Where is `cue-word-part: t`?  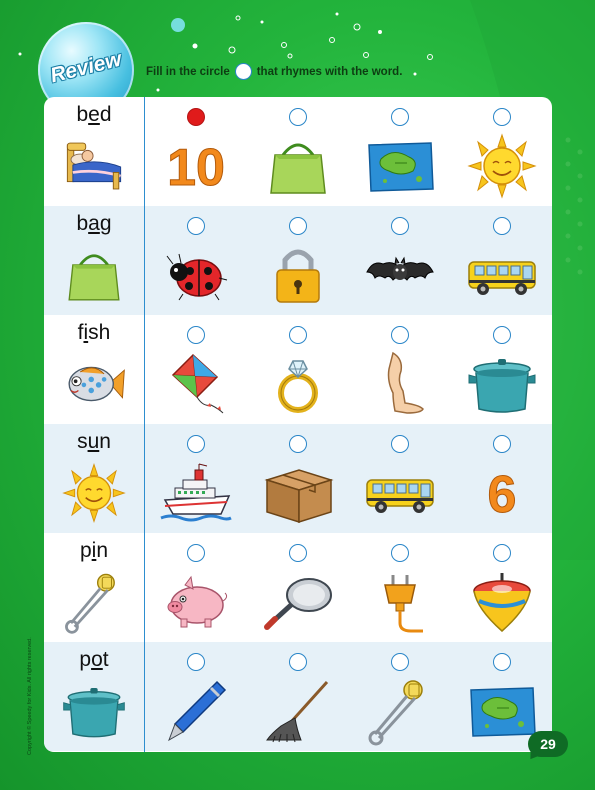 cue-word-part: t is located at coordinates (105, 659).